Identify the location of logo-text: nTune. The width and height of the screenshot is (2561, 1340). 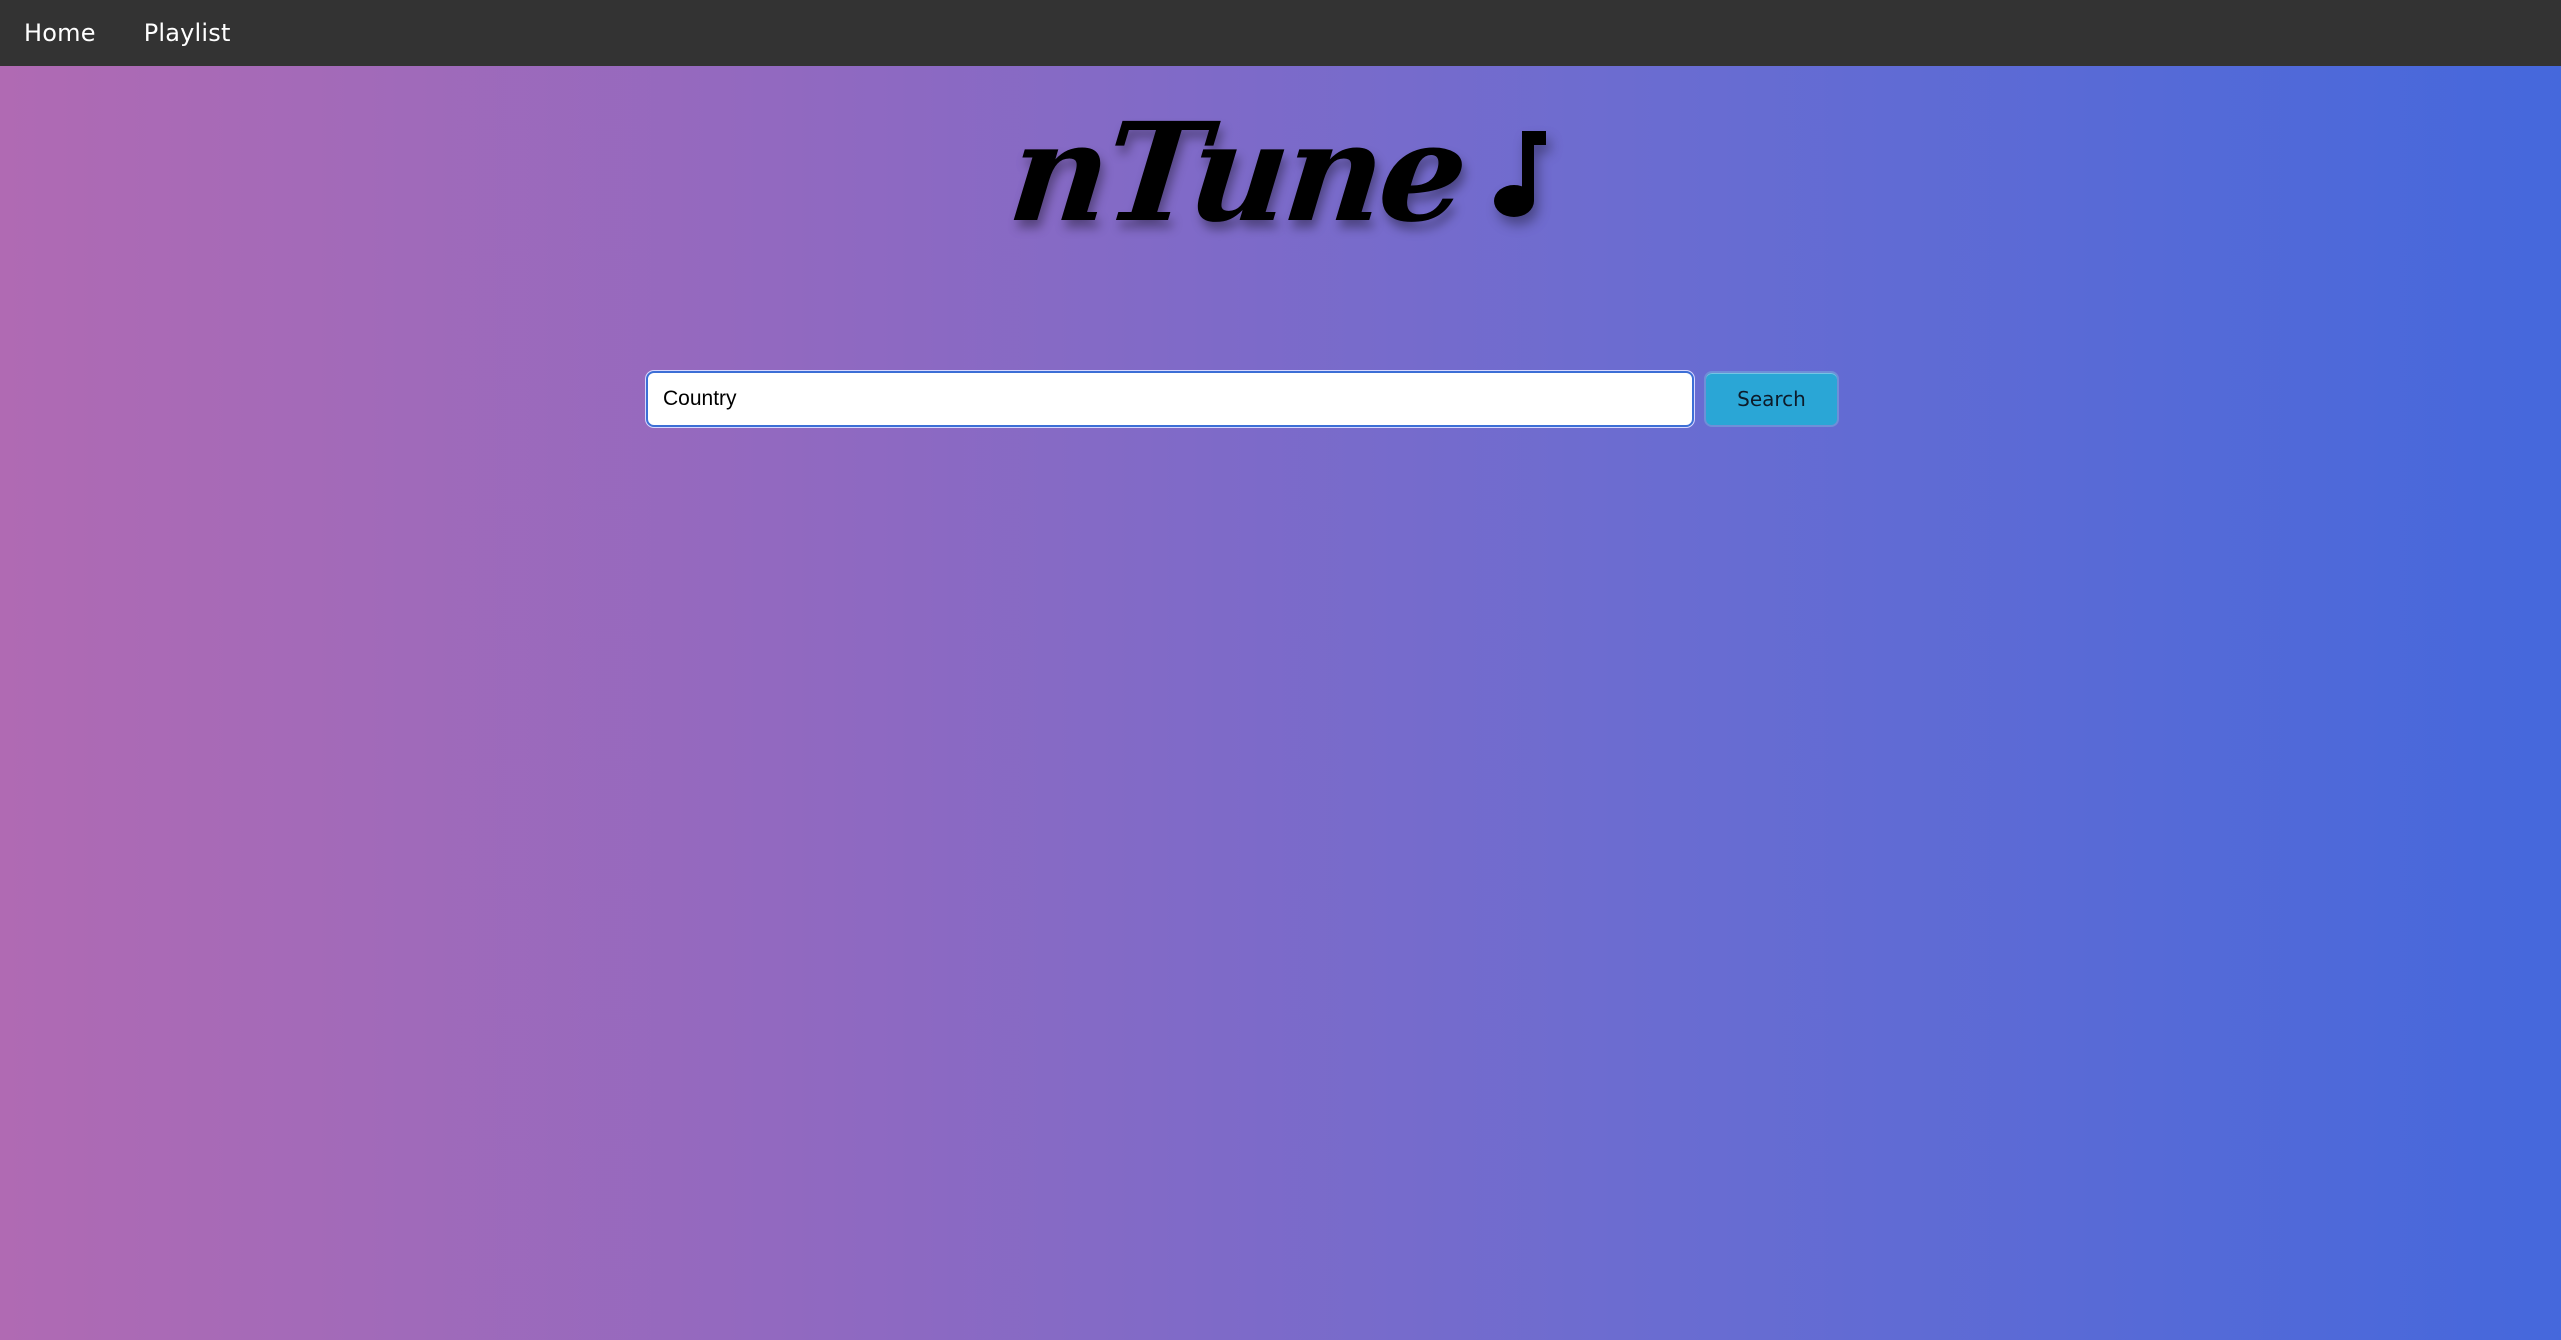
(1236, 173).